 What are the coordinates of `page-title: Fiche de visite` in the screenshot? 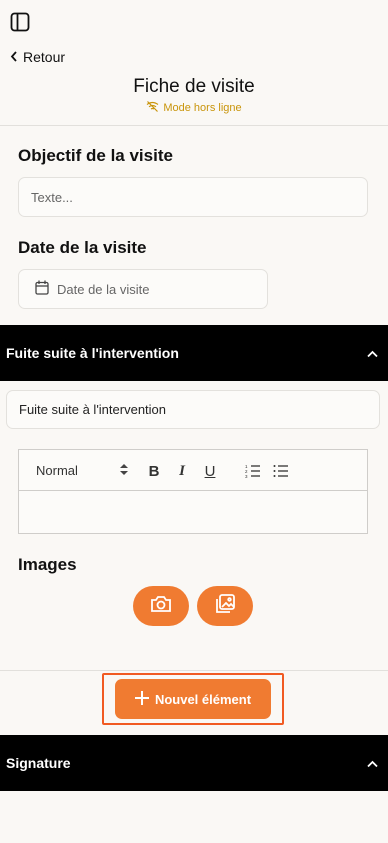 It's located at (194, 86).